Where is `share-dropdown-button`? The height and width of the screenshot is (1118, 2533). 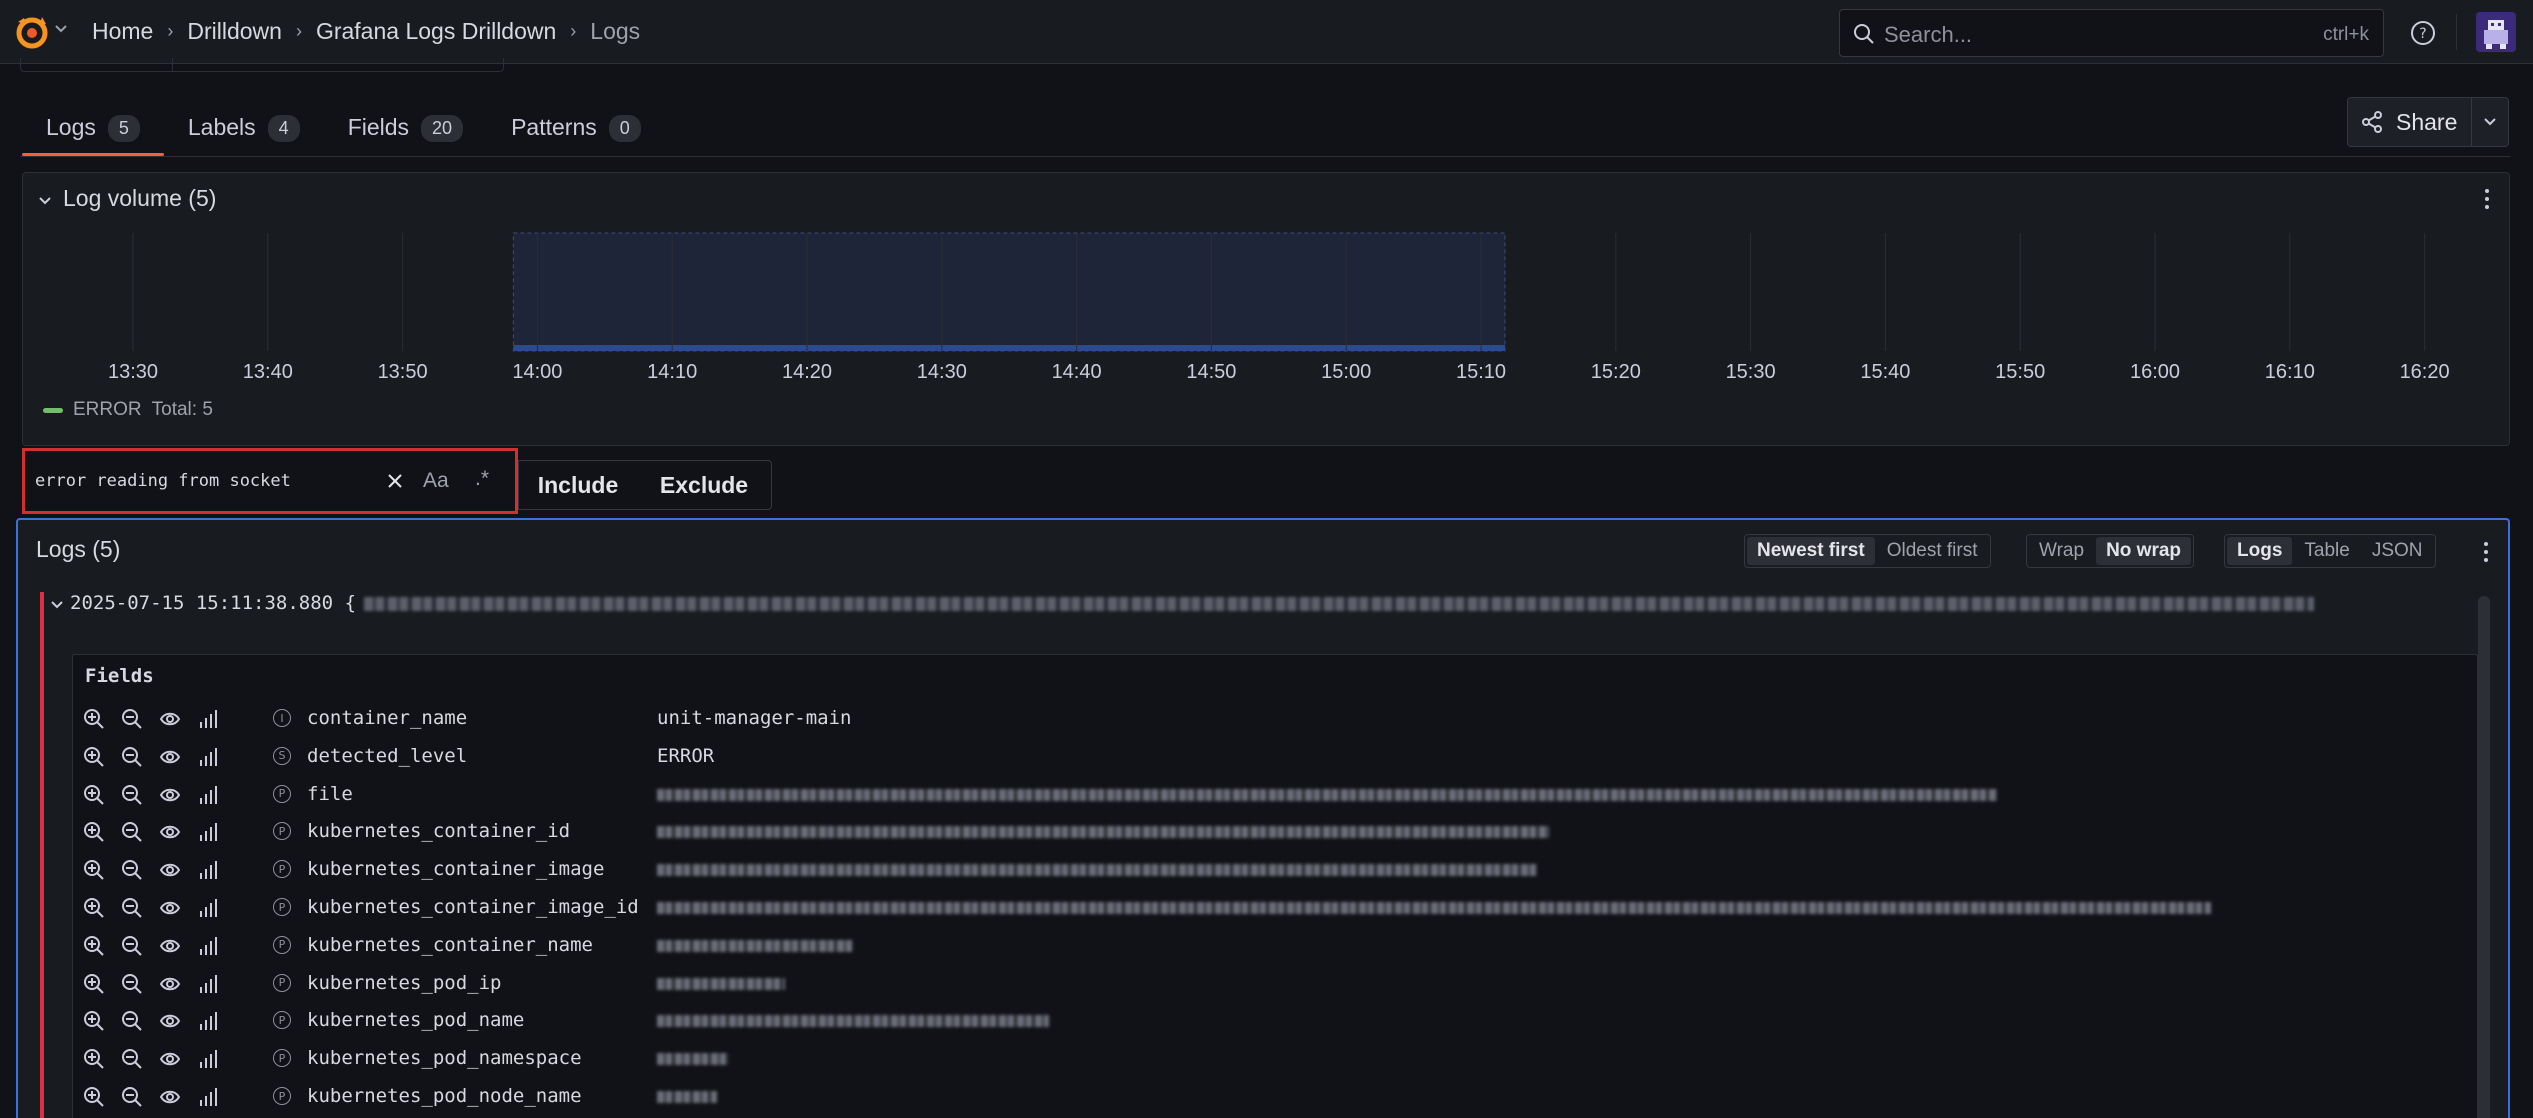 share-dropdown-button is located at coordinates (2490, 122).